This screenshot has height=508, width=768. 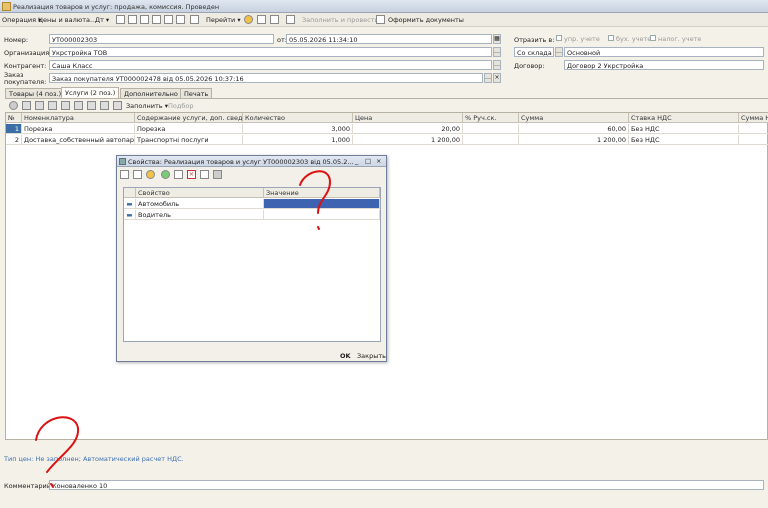 What do you see at coordinates (318, 228) in the screenshot?
I see `question-mark-dot-top` at bounding box center [318, 228].